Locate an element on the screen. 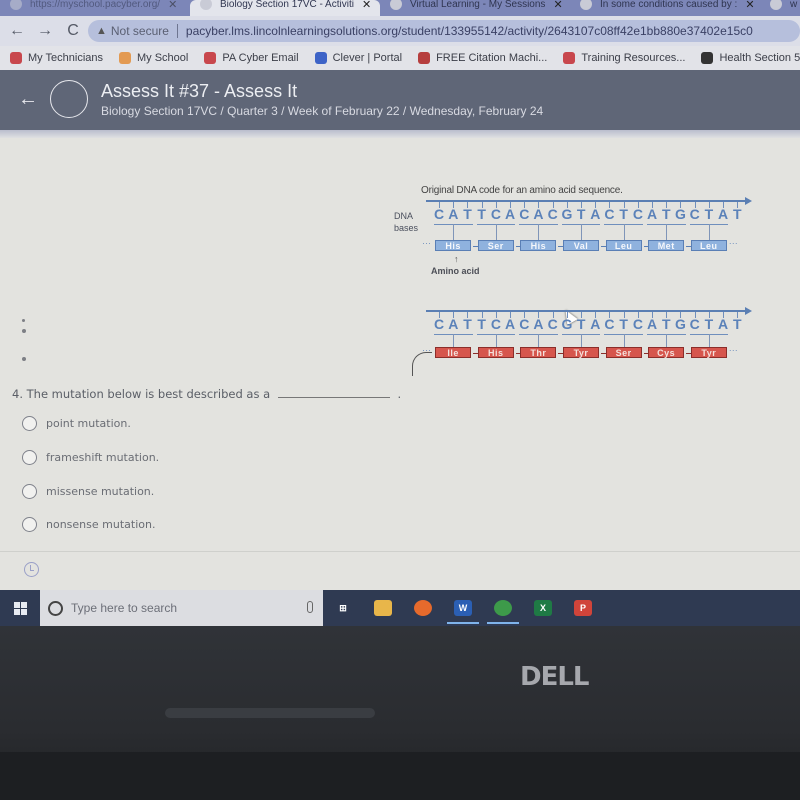  excel-icon: X is located at coordinates (543, 608).